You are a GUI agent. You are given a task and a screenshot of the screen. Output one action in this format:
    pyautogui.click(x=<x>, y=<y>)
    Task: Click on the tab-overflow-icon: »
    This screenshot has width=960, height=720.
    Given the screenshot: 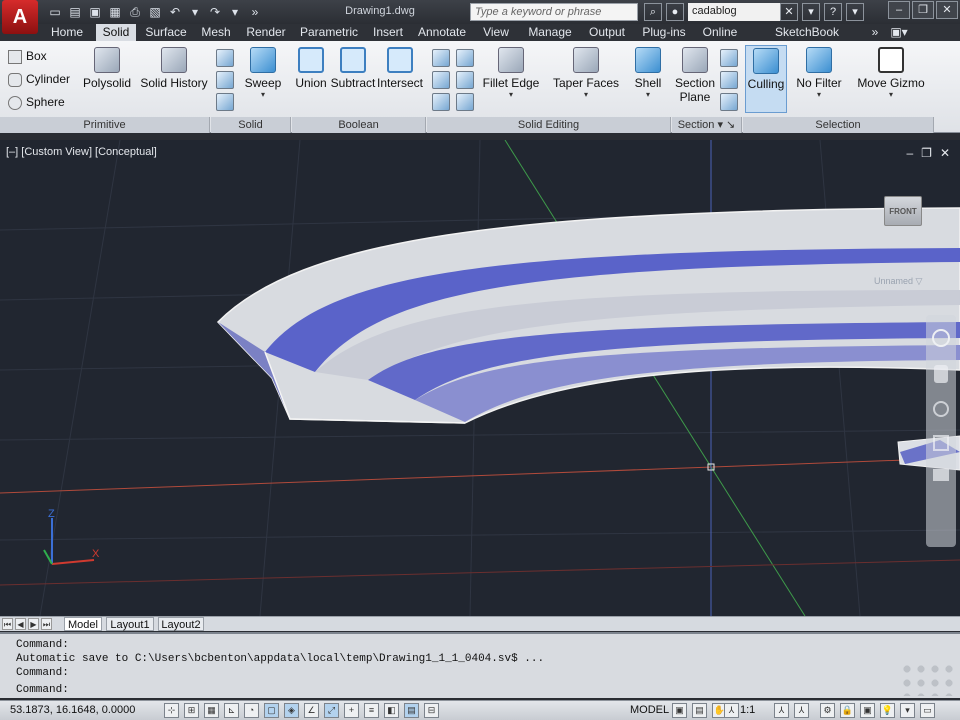 What is the action you would take?
    pyautogui.click(x=875, y=32)
    